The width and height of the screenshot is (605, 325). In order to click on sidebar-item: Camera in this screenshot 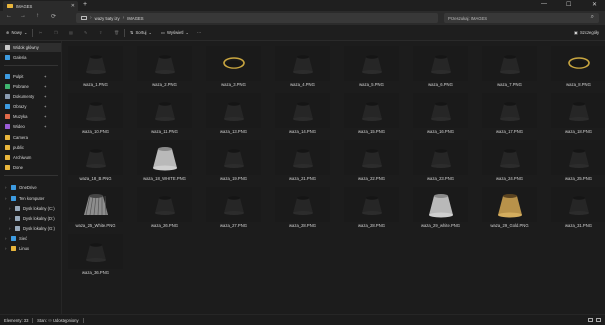, I will do `click(30, 137)`.